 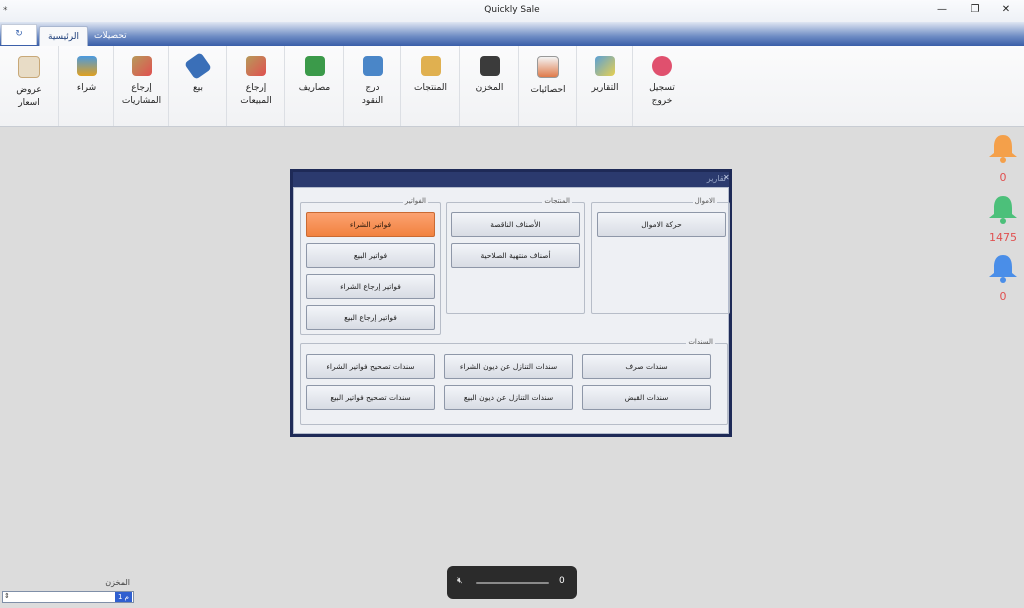 I want to click on volume-slider, so click(x=512, y=583).